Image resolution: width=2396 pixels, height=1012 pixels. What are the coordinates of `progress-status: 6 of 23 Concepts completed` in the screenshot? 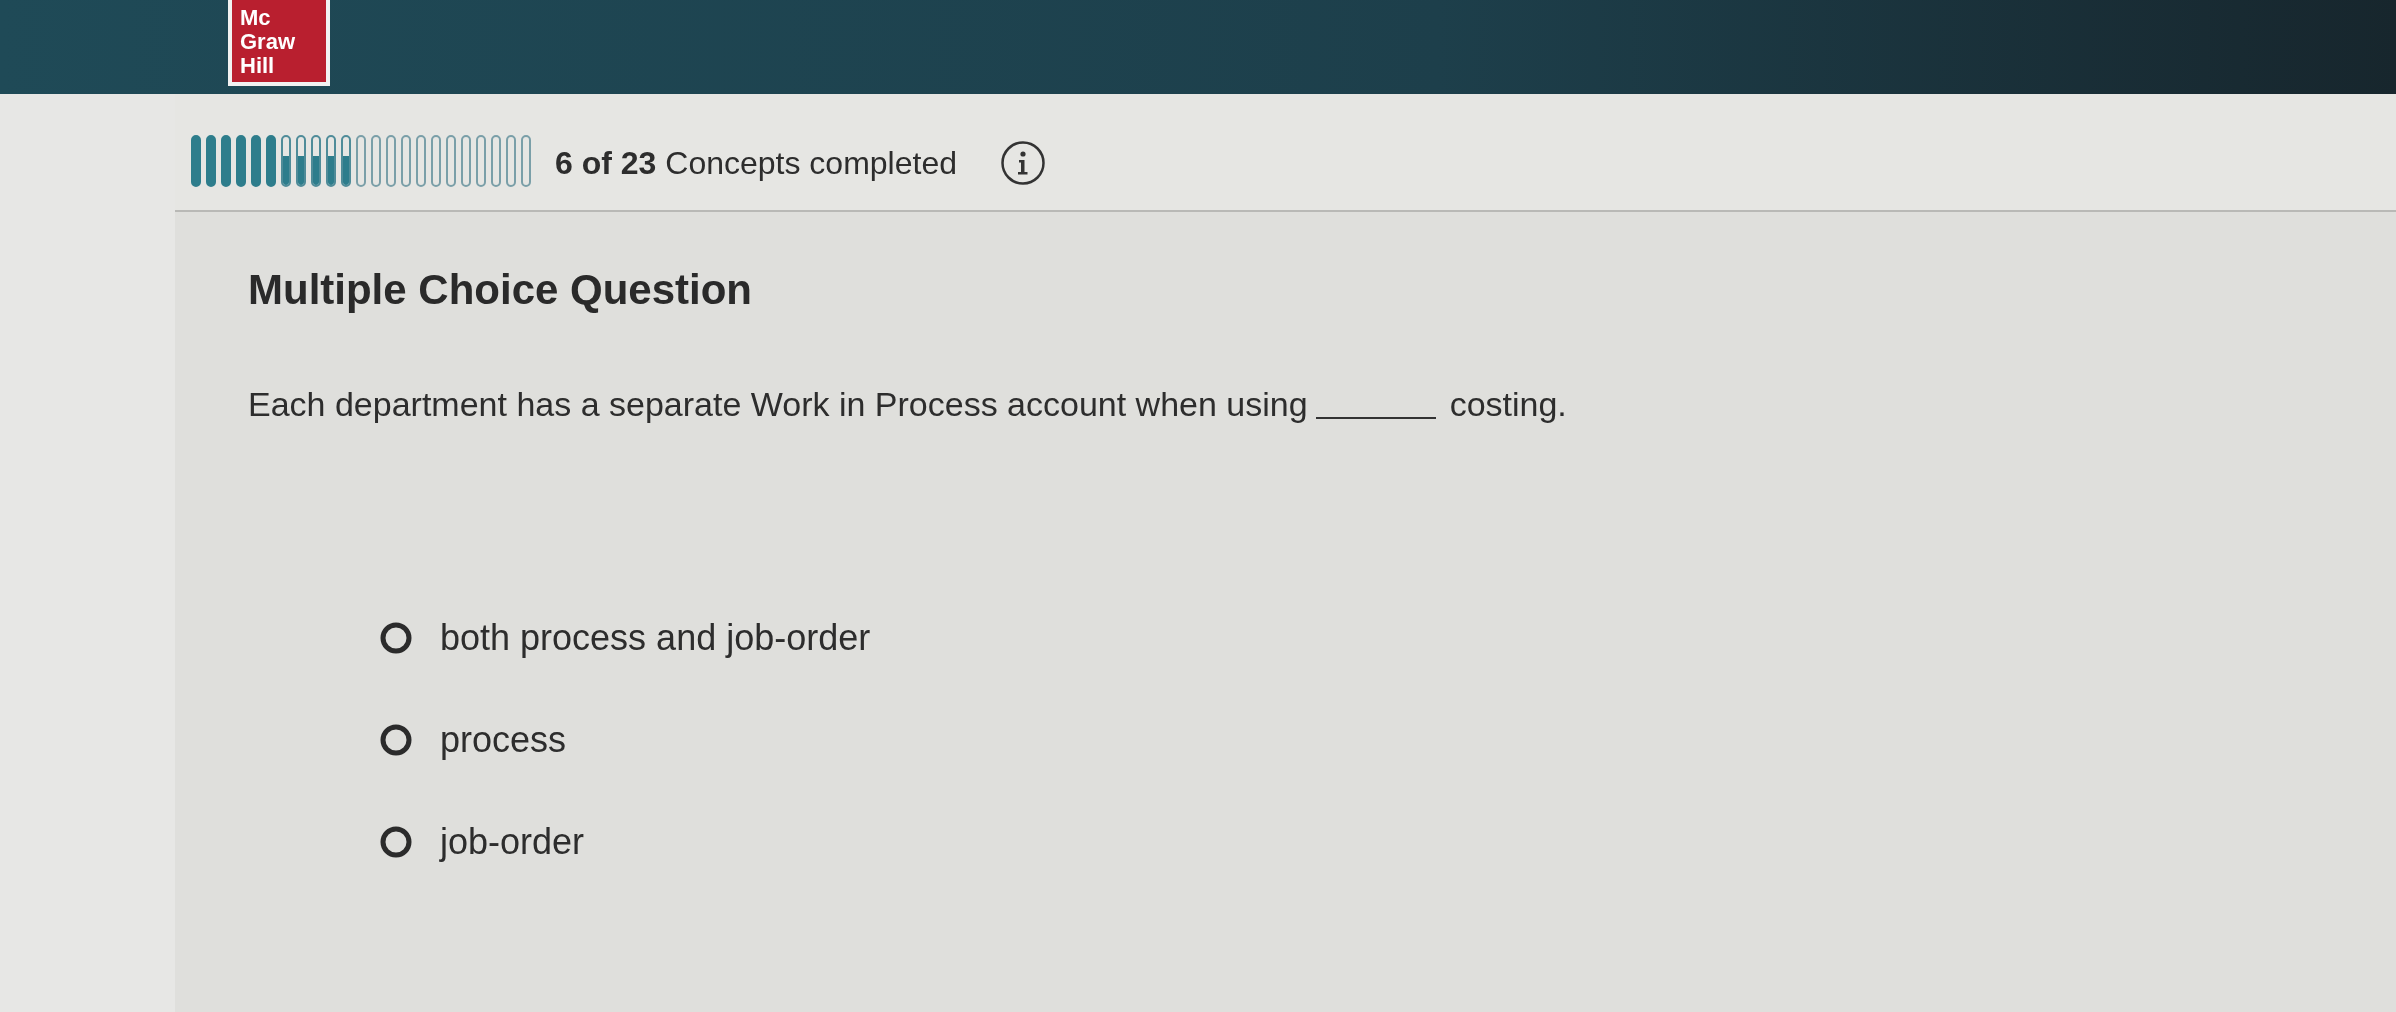 It's located at (756, 163).